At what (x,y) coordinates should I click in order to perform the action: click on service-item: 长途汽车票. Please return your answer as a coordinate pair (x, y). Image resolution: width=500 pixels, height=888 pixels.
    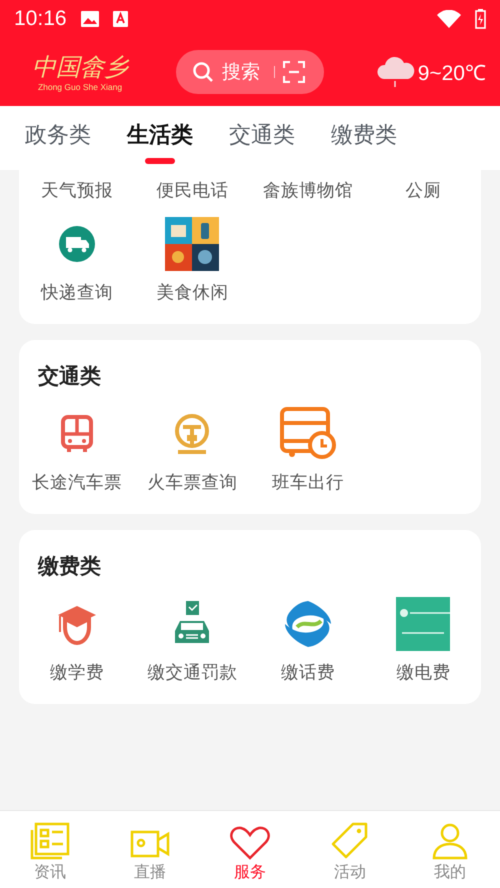
    Looking at the image, I should click on (76, 450).